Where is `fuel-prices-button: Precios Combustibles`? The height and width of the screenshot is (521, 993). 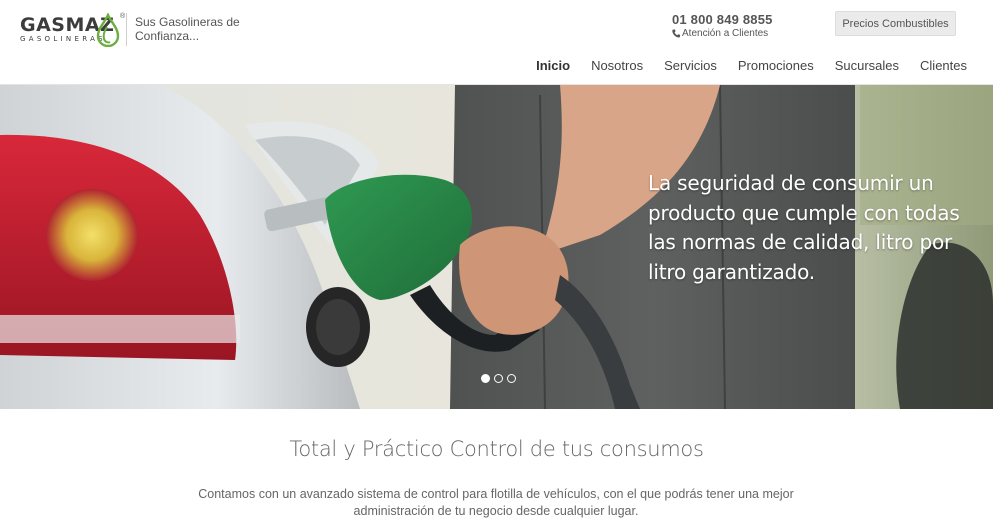 fuel-prices-button: Precios Combustibles is located at coordinates (895, 23).